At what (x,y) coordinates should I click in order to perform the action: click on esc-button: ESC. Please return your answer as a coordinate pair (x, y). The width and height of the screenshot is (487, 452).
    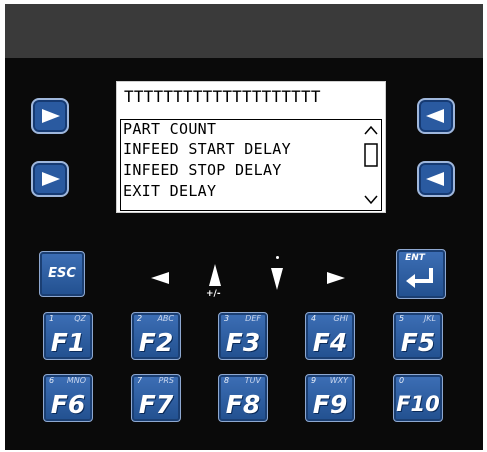
    Looking at the image, I should click on (62, 274).